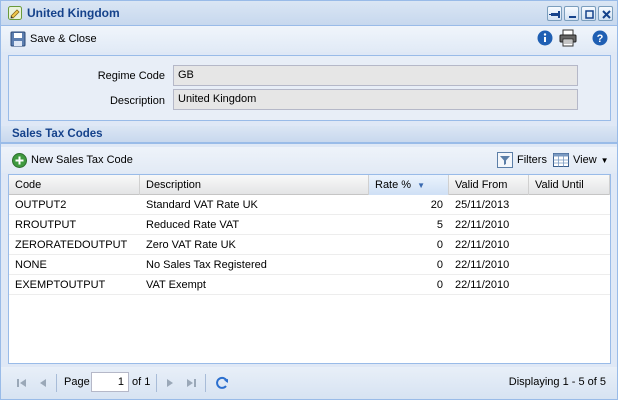  I want to click on app-edit-icon, so click(15, 13).